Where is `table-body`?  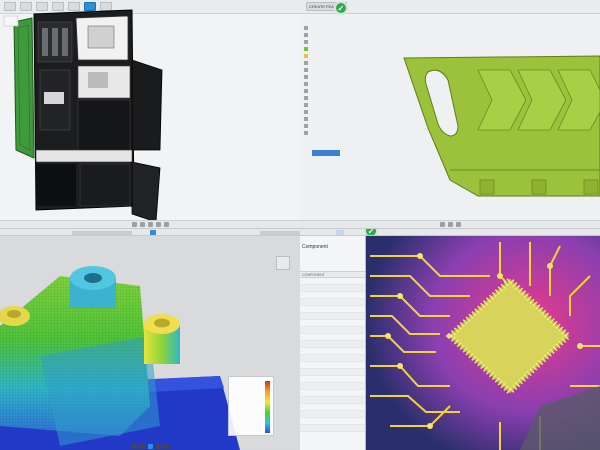 table-body is located at coordinates (332, 355).